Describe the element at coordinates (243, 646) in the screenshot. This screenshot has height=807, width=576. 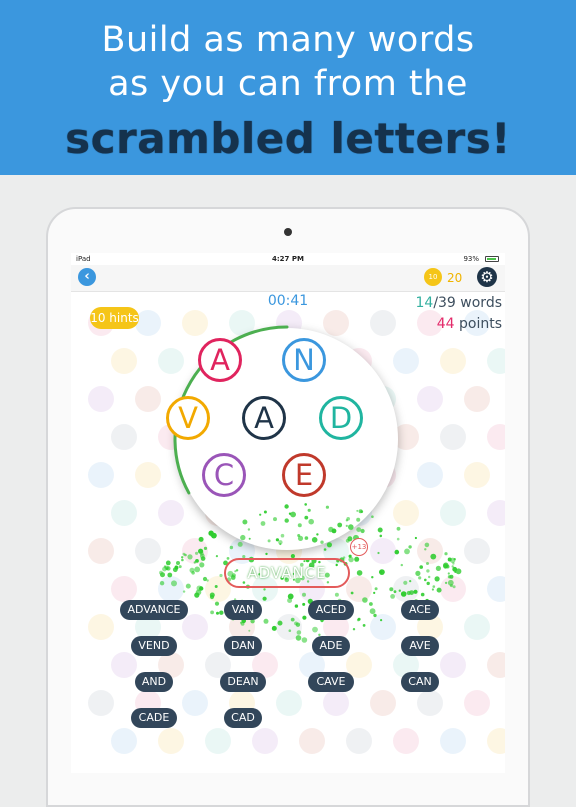
I see `found-word-chip: DAN` at that location.